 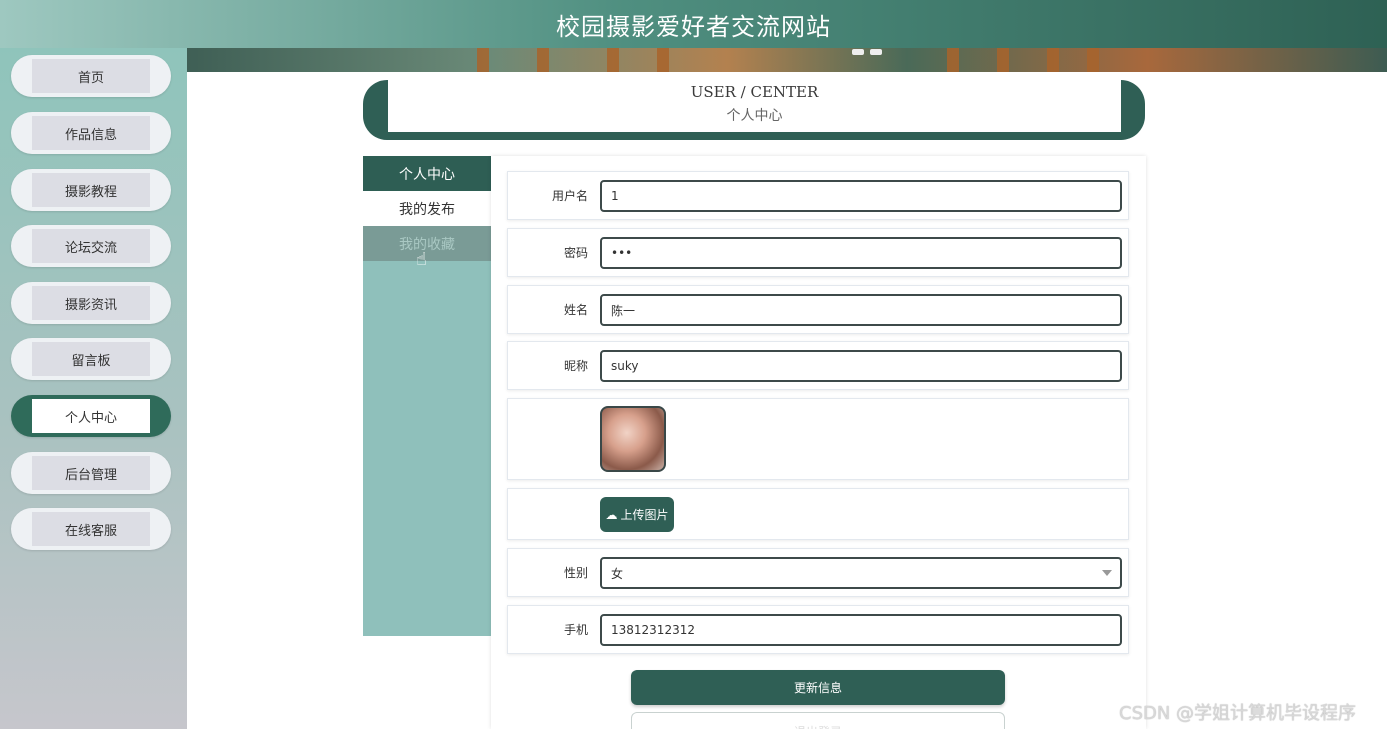 I want to click on sidebar-item-label: 留言板, so click(x=91, y=359).